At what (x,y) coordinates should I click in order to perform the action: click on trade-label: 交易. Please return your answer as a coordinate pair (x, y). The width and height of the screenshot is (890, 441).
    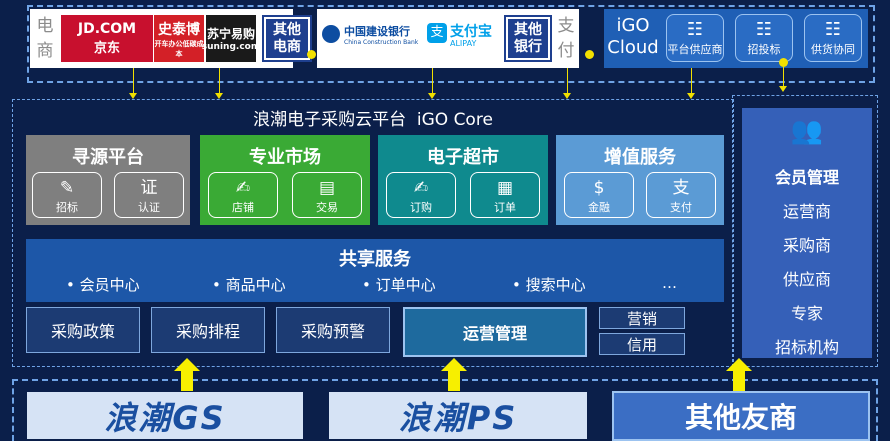
    Looking at the image, I should click on (327, 207).